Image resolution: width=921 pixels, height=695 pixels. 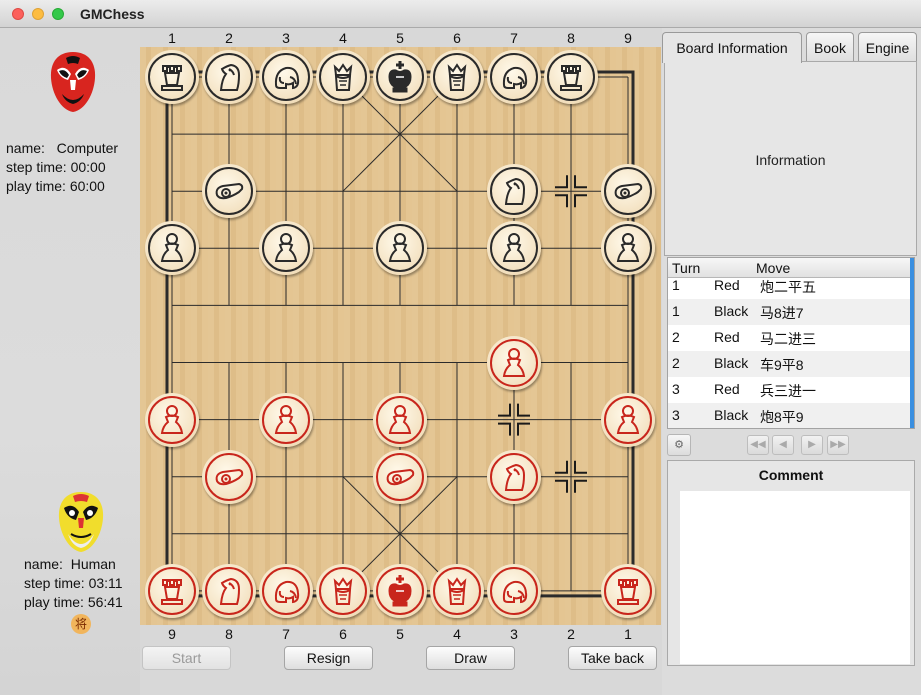 What do you see at coordinates (758, 445) in the screenshot?
I see `first-move-icon: ◀◀` at bounding box center [758, 445].